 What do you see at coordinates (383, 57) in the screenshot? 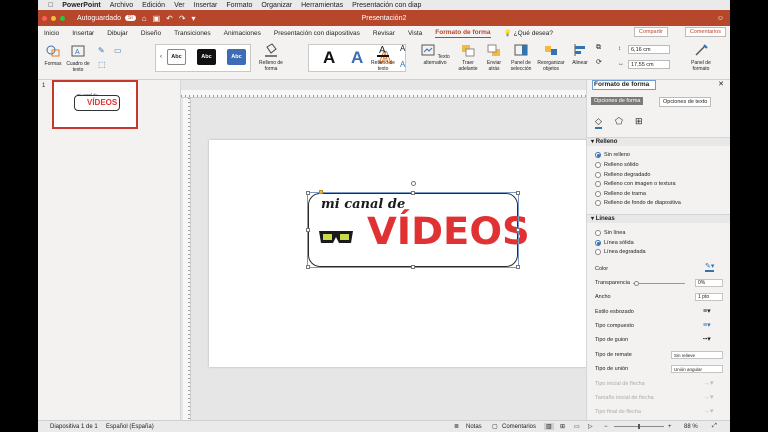
I see `text-fill-button: A Relleno de texto` at bounding box center [383, 57].